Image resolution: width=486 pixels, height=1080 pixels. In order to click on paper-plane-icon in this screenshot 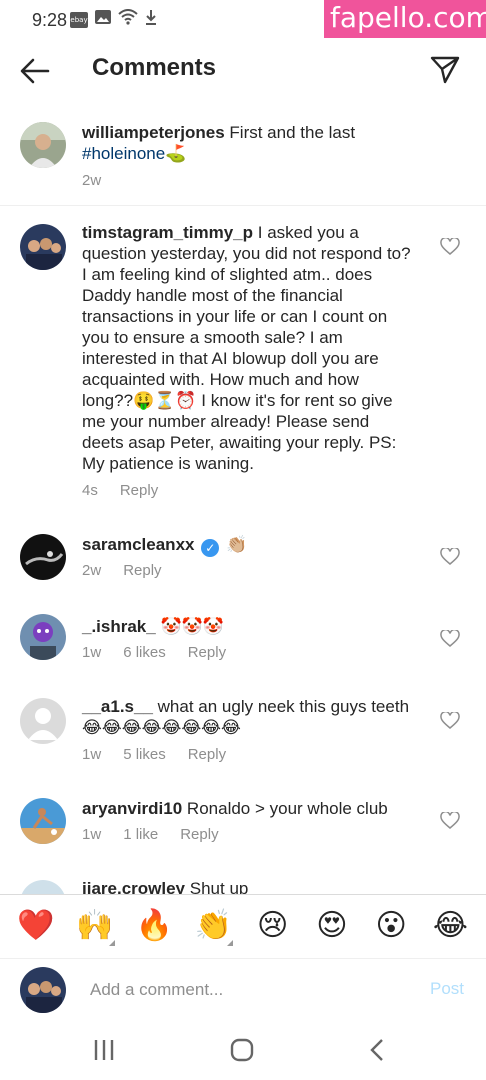, I will do `click(445, 70)`.